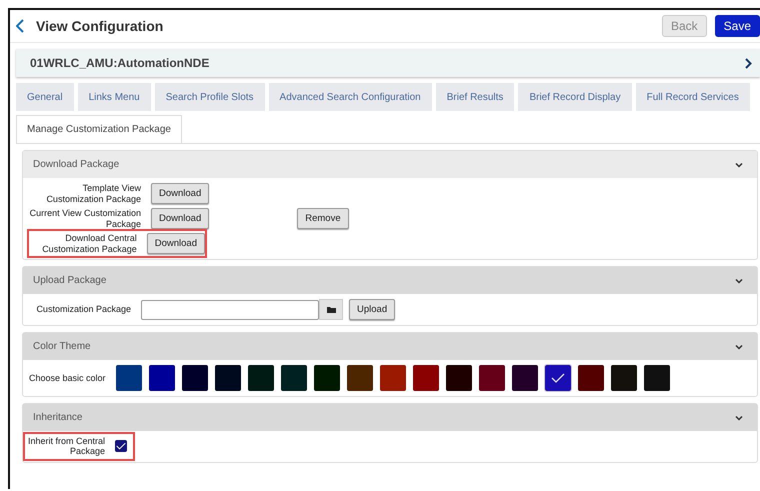 The image size is (760, 491). I want to click on tab: Search Profile Slots, so click(209, 97).